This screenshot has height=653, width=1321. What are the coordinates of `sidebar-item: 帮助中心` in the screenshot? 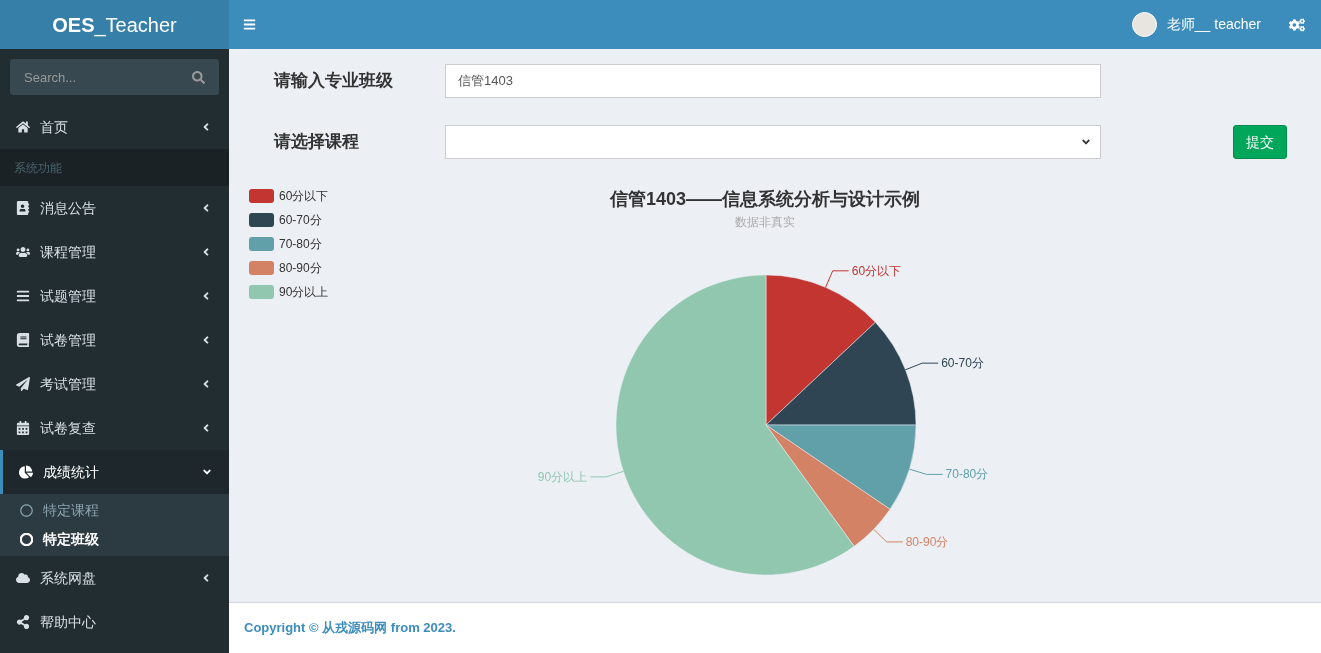 It's located at (114, 622).